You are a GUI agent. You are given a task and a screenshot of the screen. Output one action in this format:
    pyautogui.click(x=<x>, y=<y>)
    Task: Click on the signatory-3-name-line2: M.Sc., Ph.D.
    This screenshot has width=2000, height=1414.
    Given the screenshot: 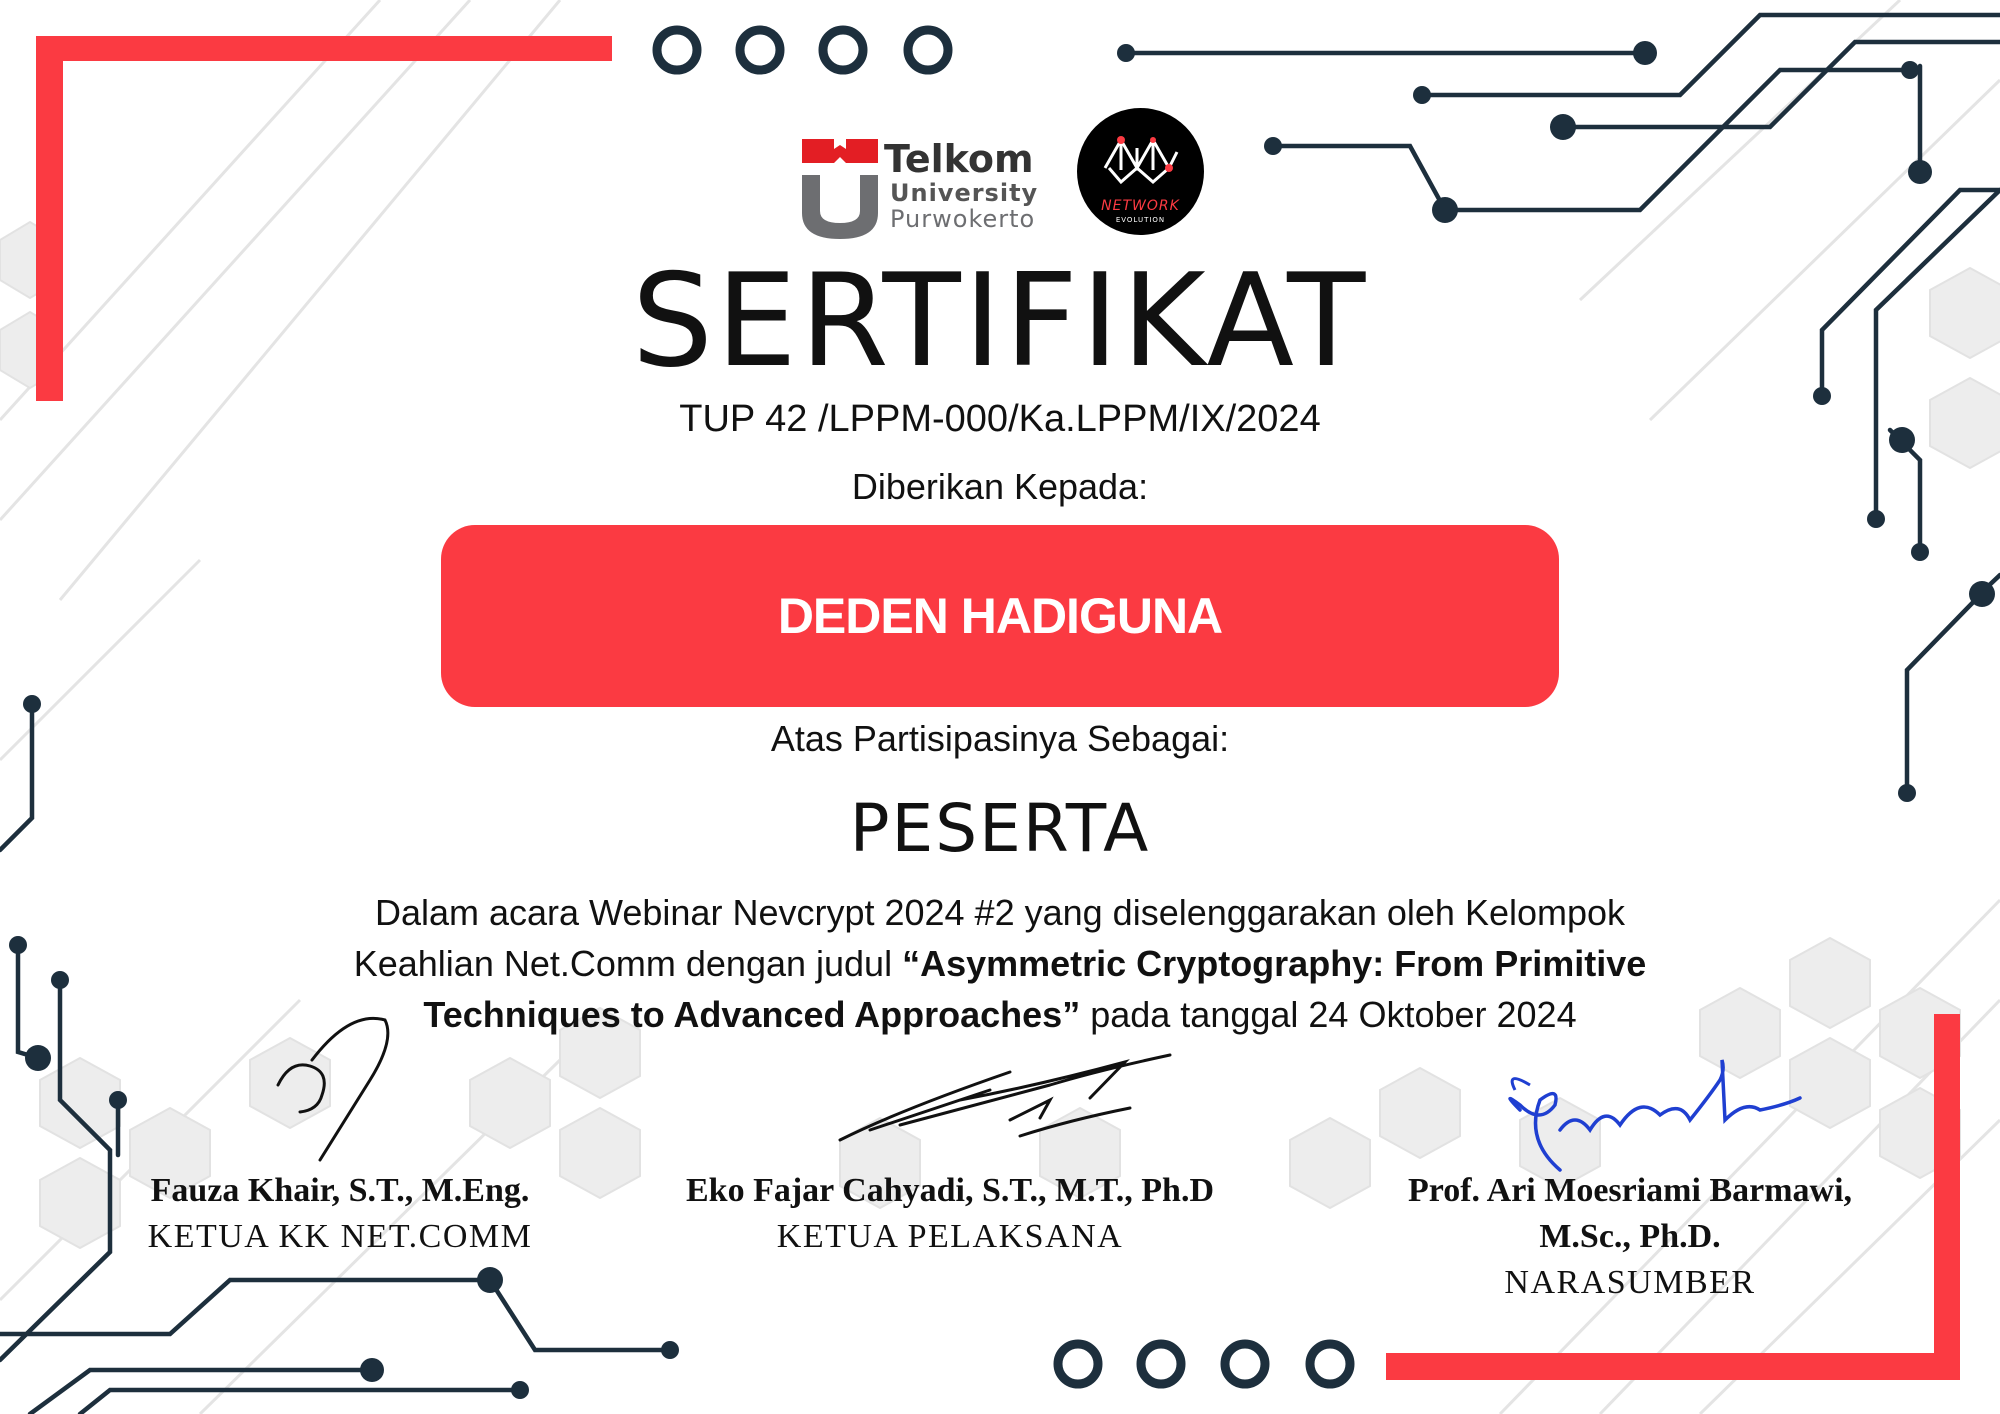 What is the action you would take?
    pyautogui.click(x=1630, y=1236)
    